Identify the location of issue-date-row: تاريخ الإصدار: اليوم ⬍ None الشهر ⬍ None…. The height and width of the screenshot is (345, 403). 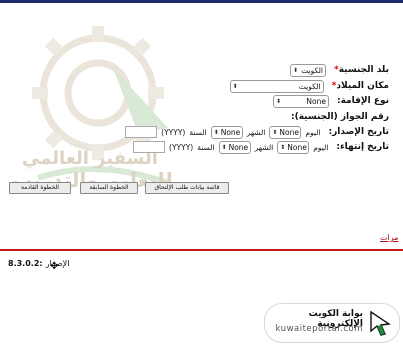
(256, 132).